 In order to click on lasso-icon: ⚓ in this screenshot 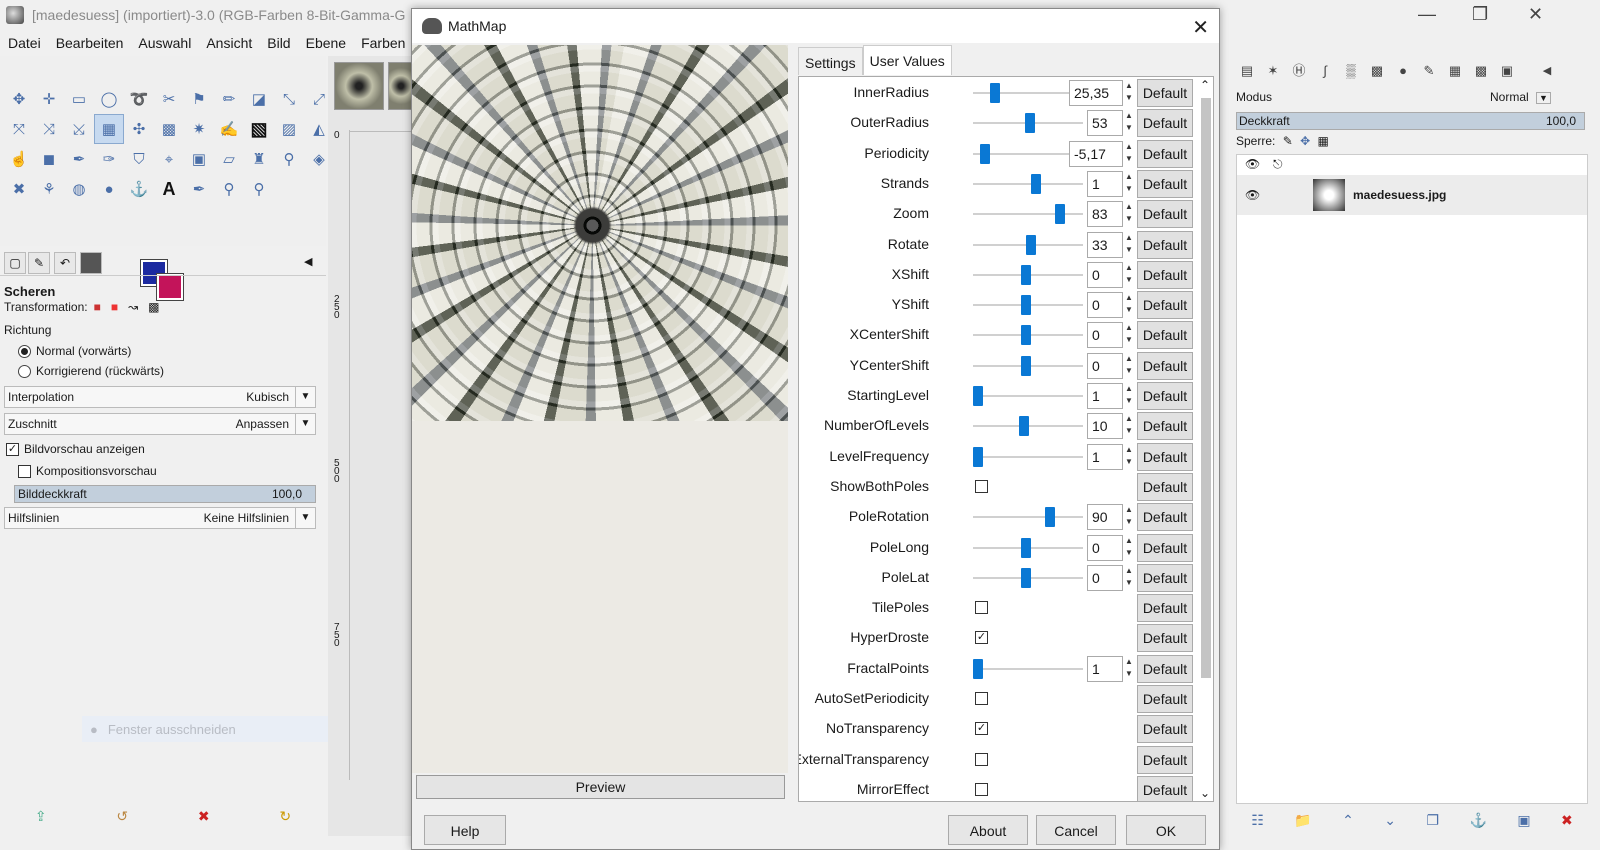, I will do `click(139, 189)`.